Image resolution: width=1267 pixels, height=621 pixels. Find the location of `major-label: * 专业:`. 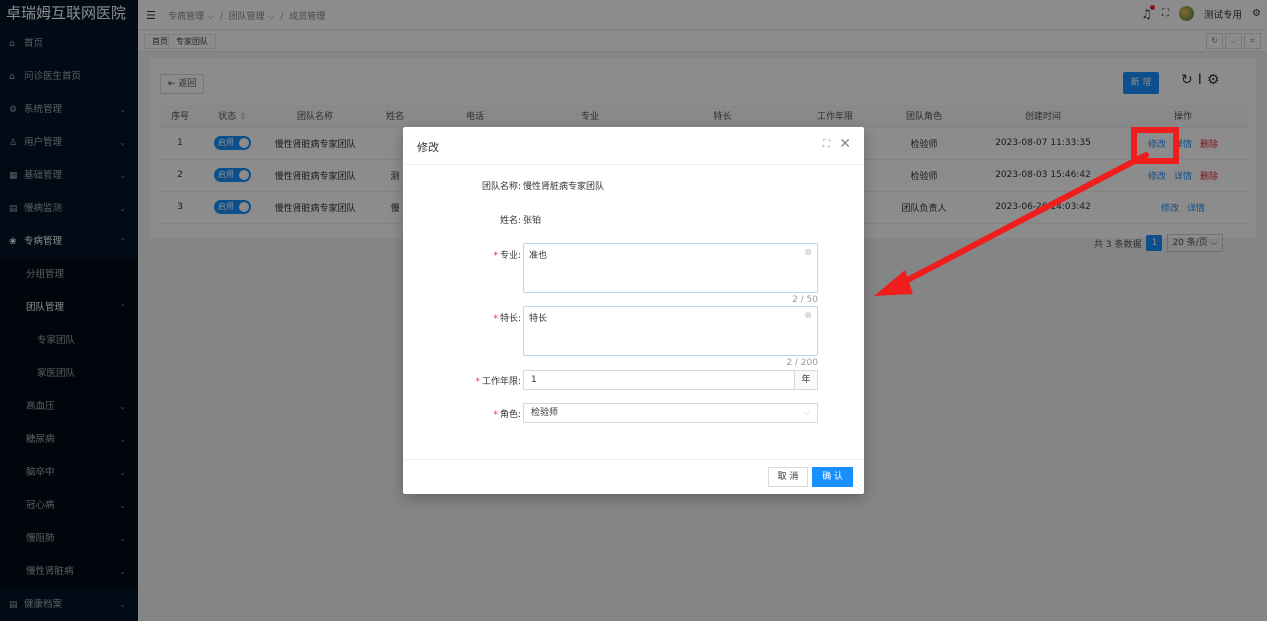

major-label: * 专业: is located at coordinates (507, 254).